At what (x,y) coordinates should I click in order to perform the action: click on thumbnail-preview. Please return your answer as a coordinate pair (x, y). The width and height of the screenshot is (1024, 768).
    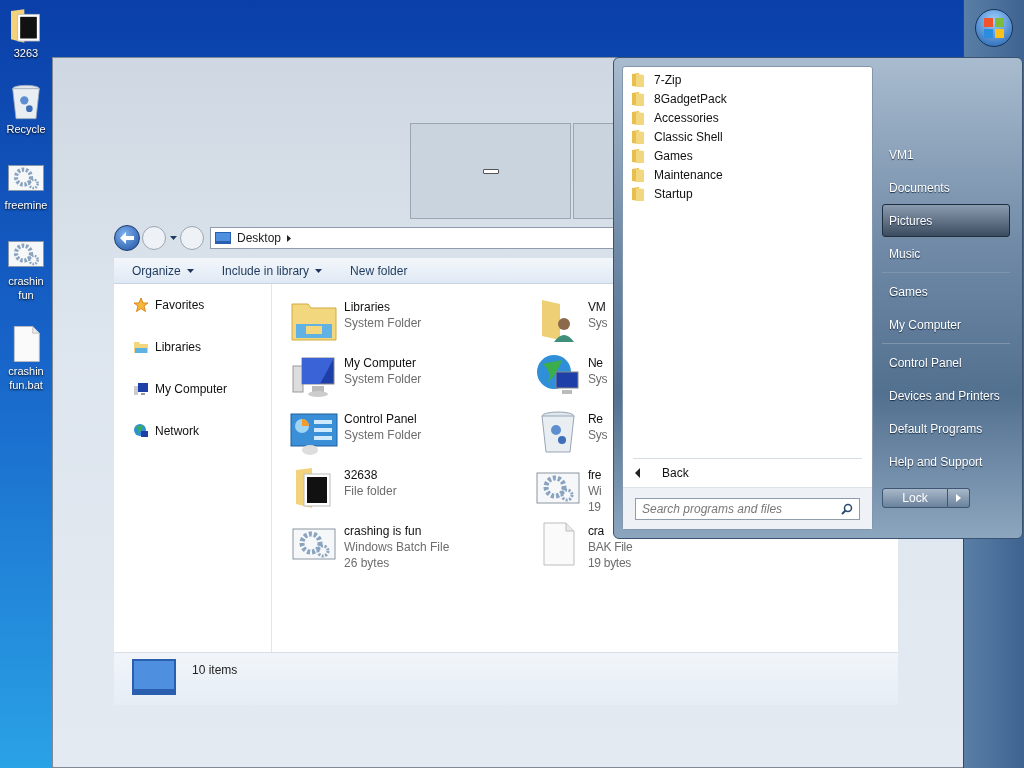
    Looking at the image, I should click on (490, 171).